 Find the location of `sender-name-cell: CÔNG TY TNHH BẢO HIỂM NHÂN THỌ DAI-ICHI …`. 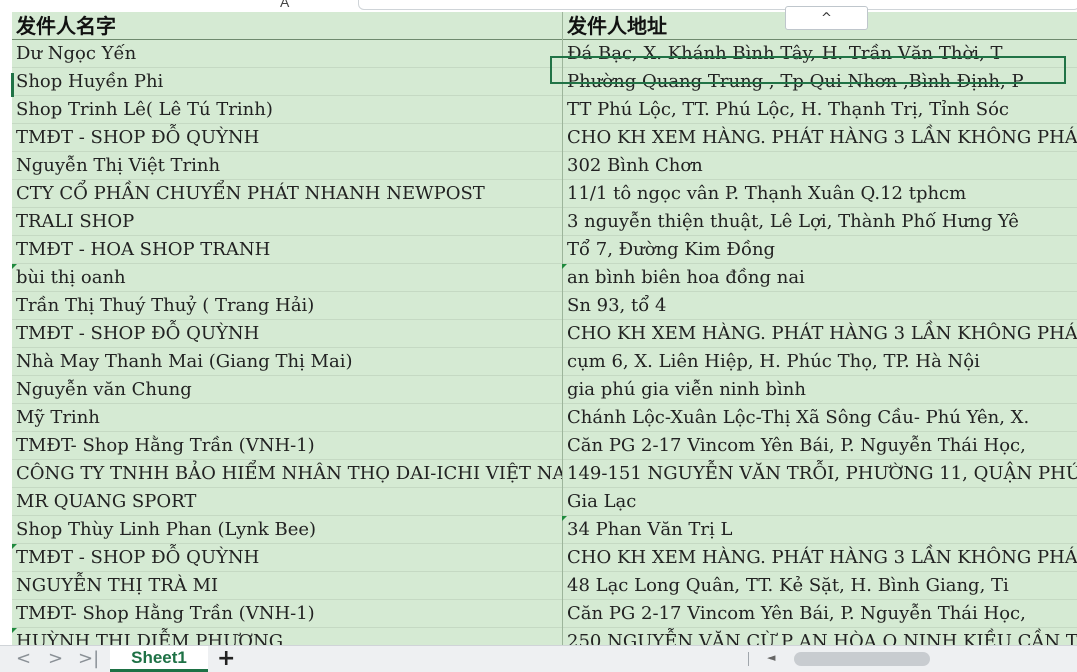

sender-name-cell: CÔNG TY TNHH BẢO HIỂM NHÂN THỌ DAI-ICHI … is located at coordinates (287, 474).